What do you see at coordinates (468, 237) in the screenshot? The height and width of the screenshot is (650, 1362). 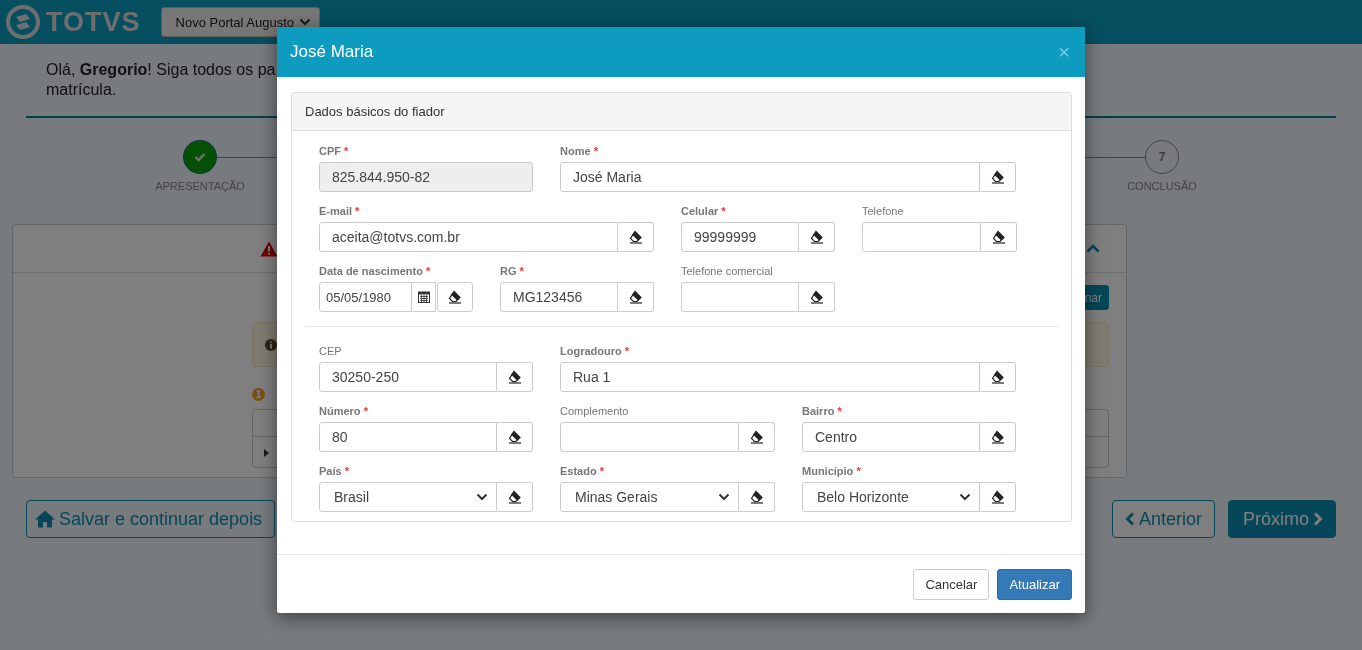 I see `text-field: aceita@totvs.com.br` at bounding box center [468, 237].